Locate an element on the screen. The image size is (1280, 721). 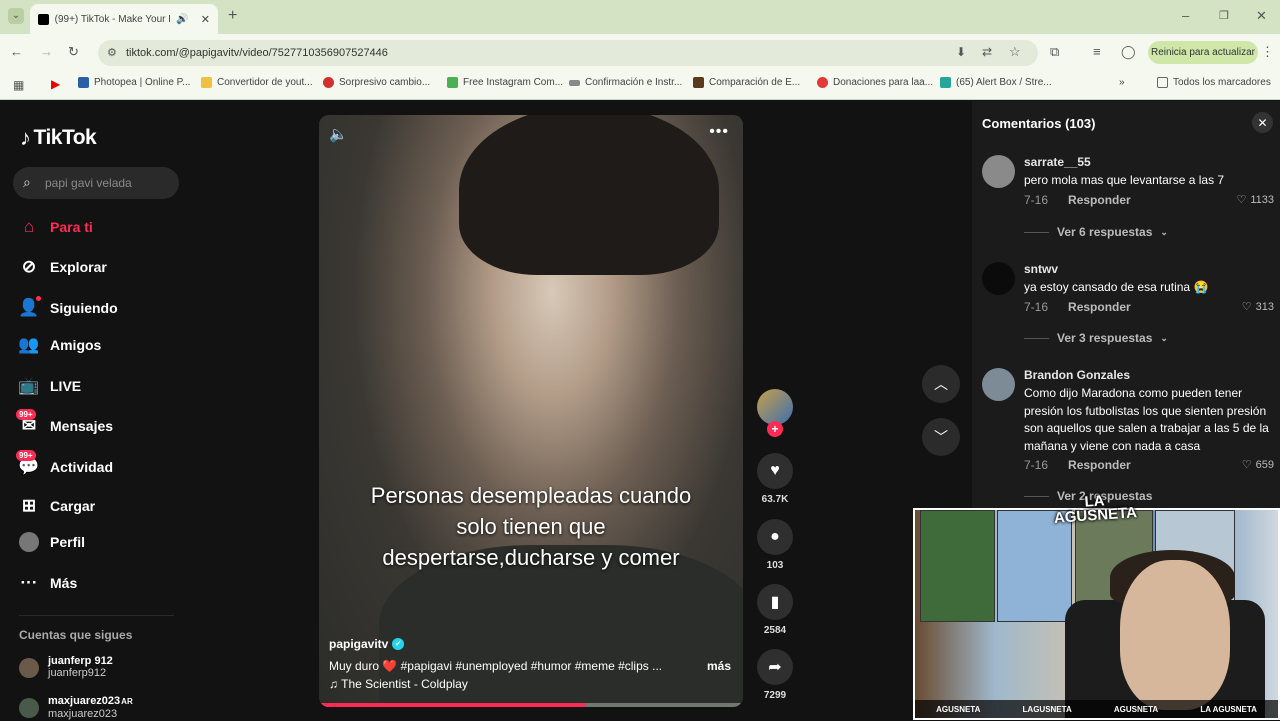
nav-amigos: 👥 Amigos is located at coordinates (59, 345).